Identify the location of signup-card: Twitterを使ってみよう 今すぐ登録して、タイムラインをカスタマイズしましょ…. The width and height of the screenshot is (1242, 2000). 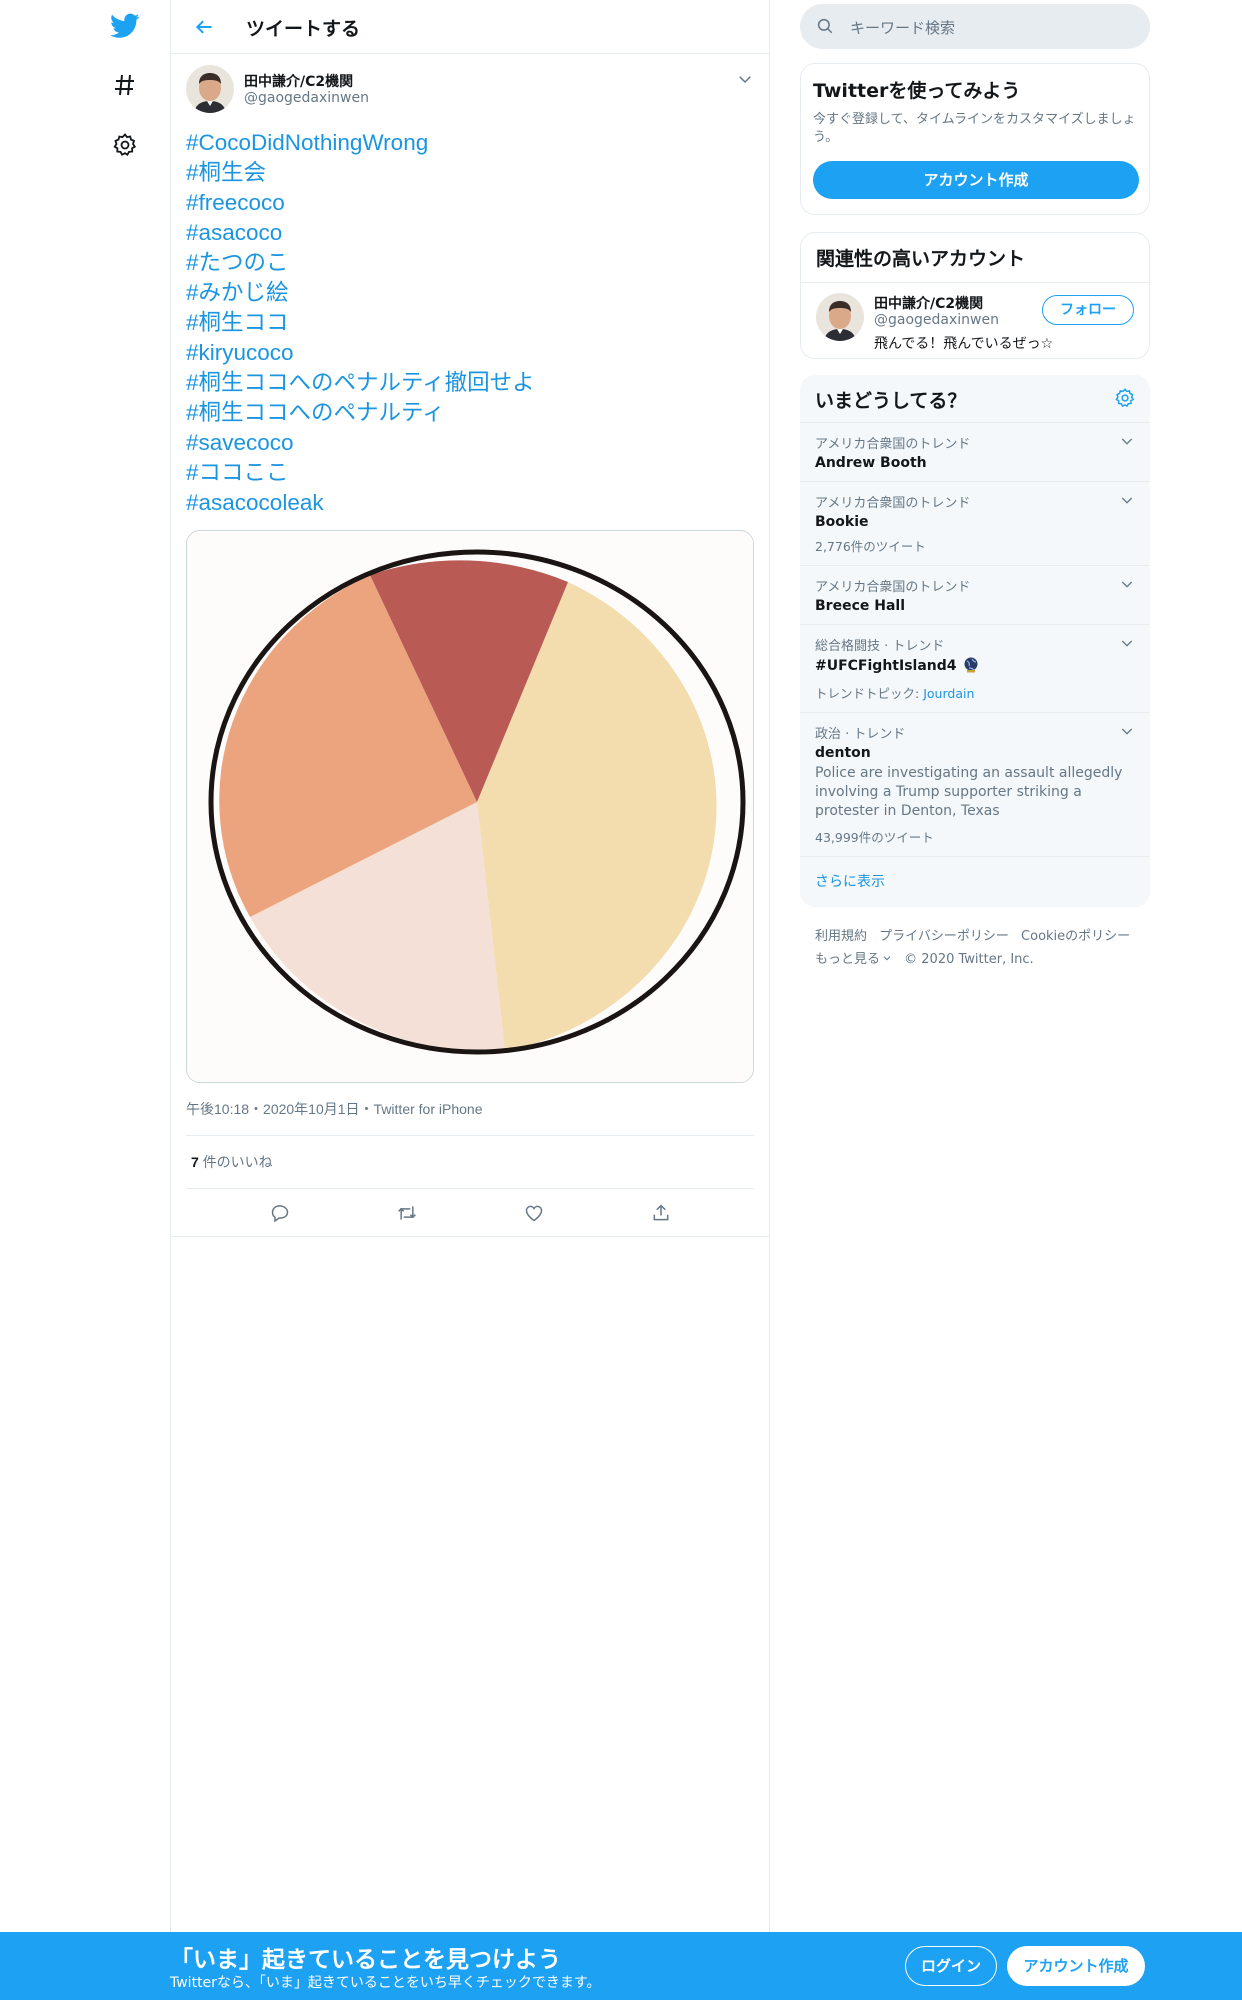
(975, 139).